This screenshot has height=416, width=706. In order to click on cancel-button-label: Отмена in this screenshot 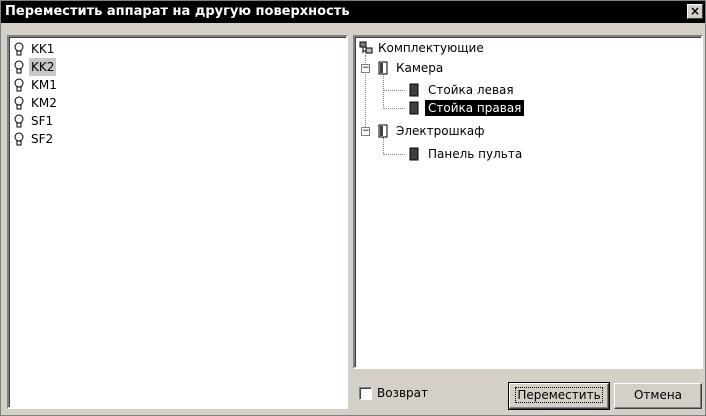, I will do `click(658, 395)`.